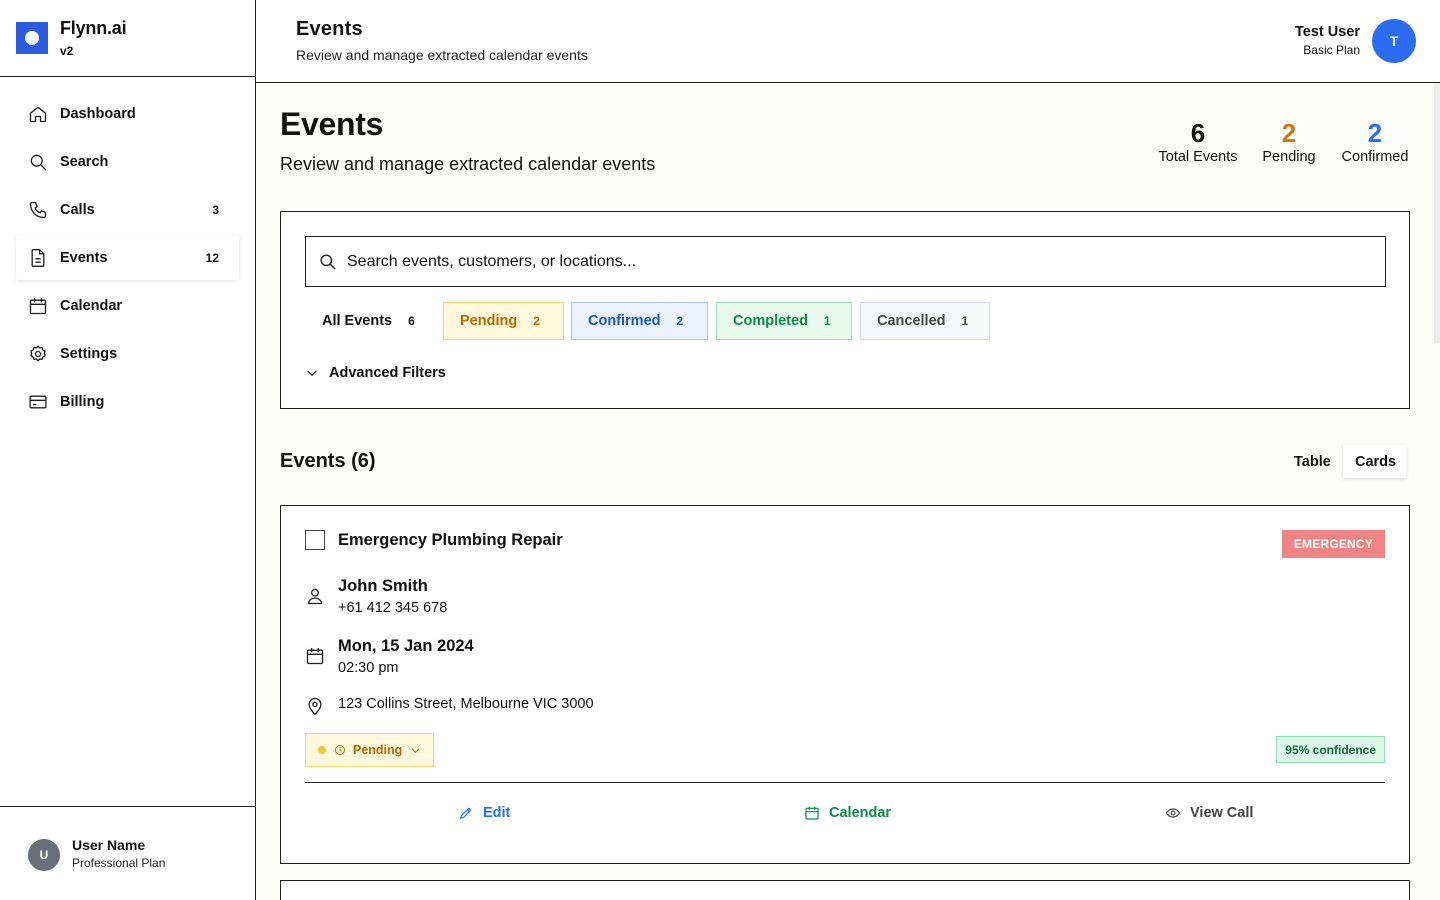  What do you see at coordinates (82, 402) in the screenshot?
I see `sidebar-item-label: Billing` at bounding box center [82, 402].